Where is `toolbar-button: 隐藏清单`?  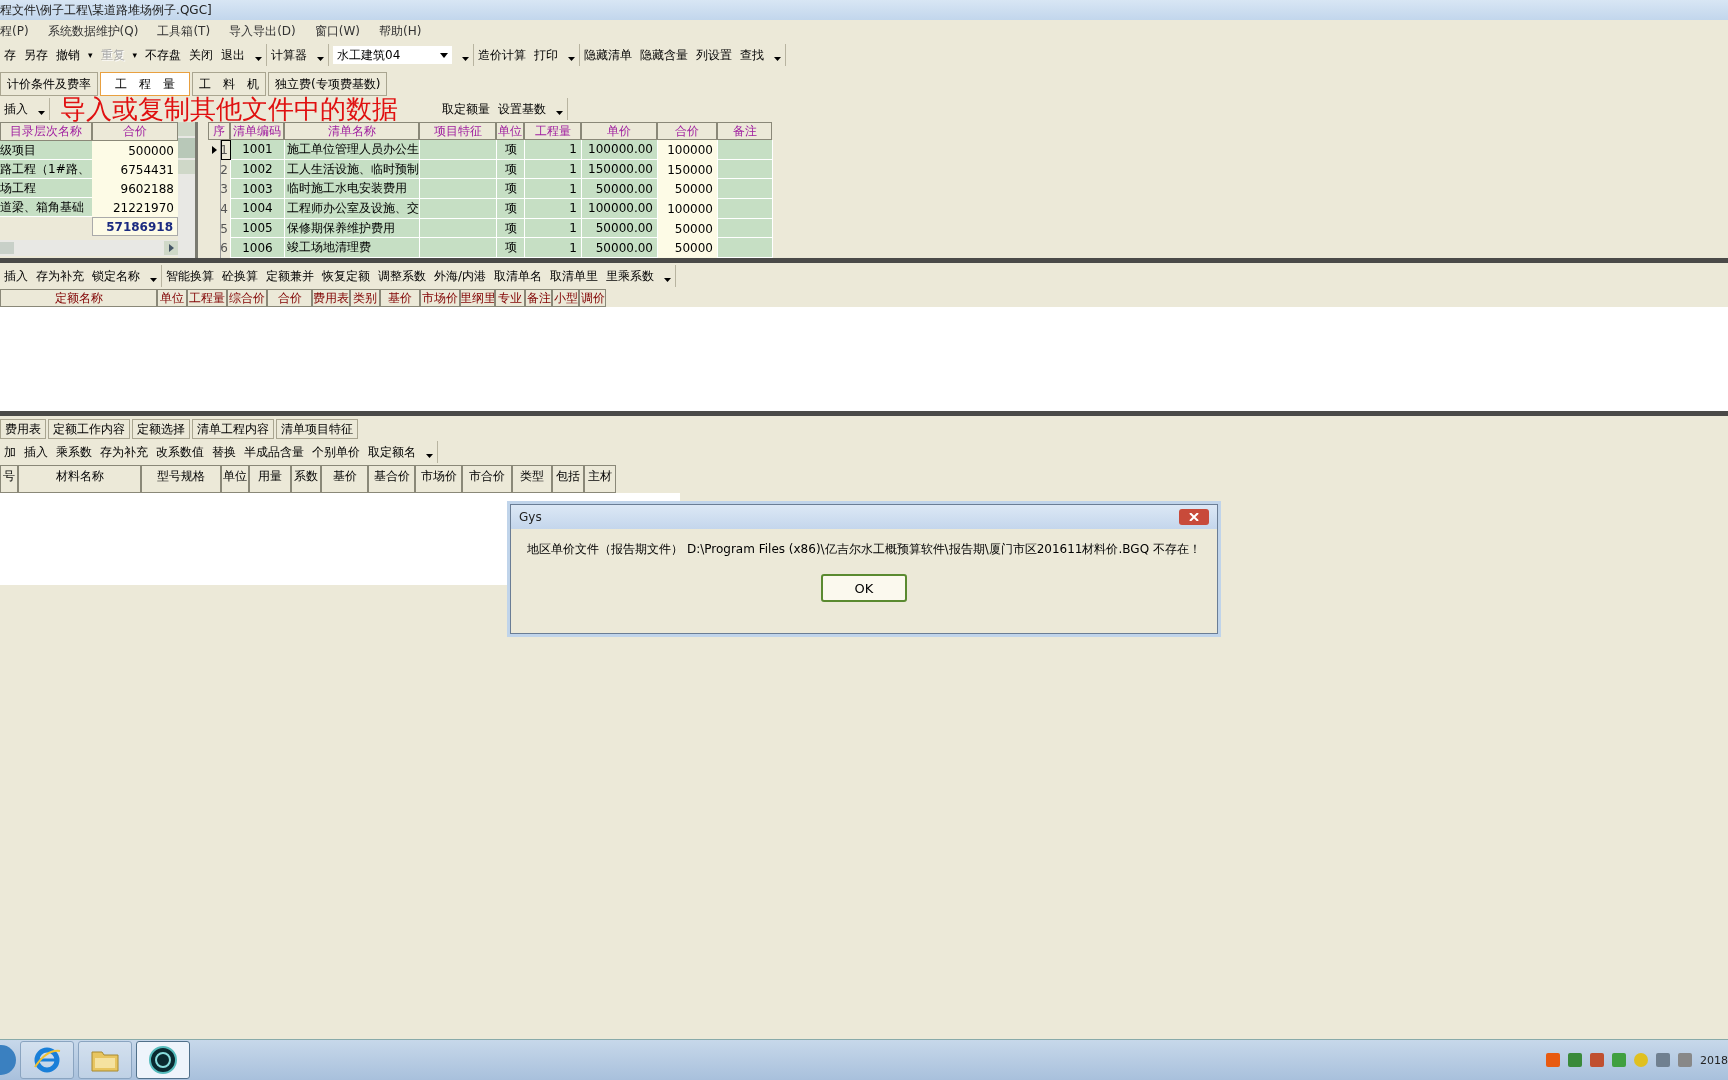 toolbar-button: 隐藏清单 is located at coordinates (608, 55).